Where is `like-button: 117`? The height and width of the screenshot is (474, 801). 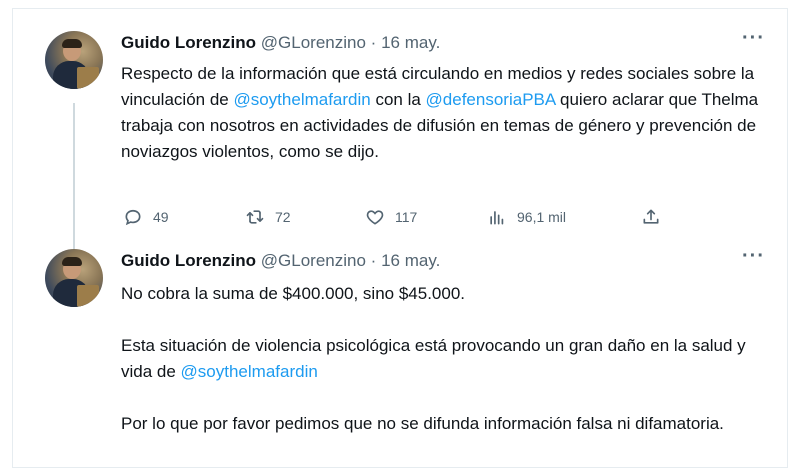
like-button: 117 is located at coordinates (391, 217).